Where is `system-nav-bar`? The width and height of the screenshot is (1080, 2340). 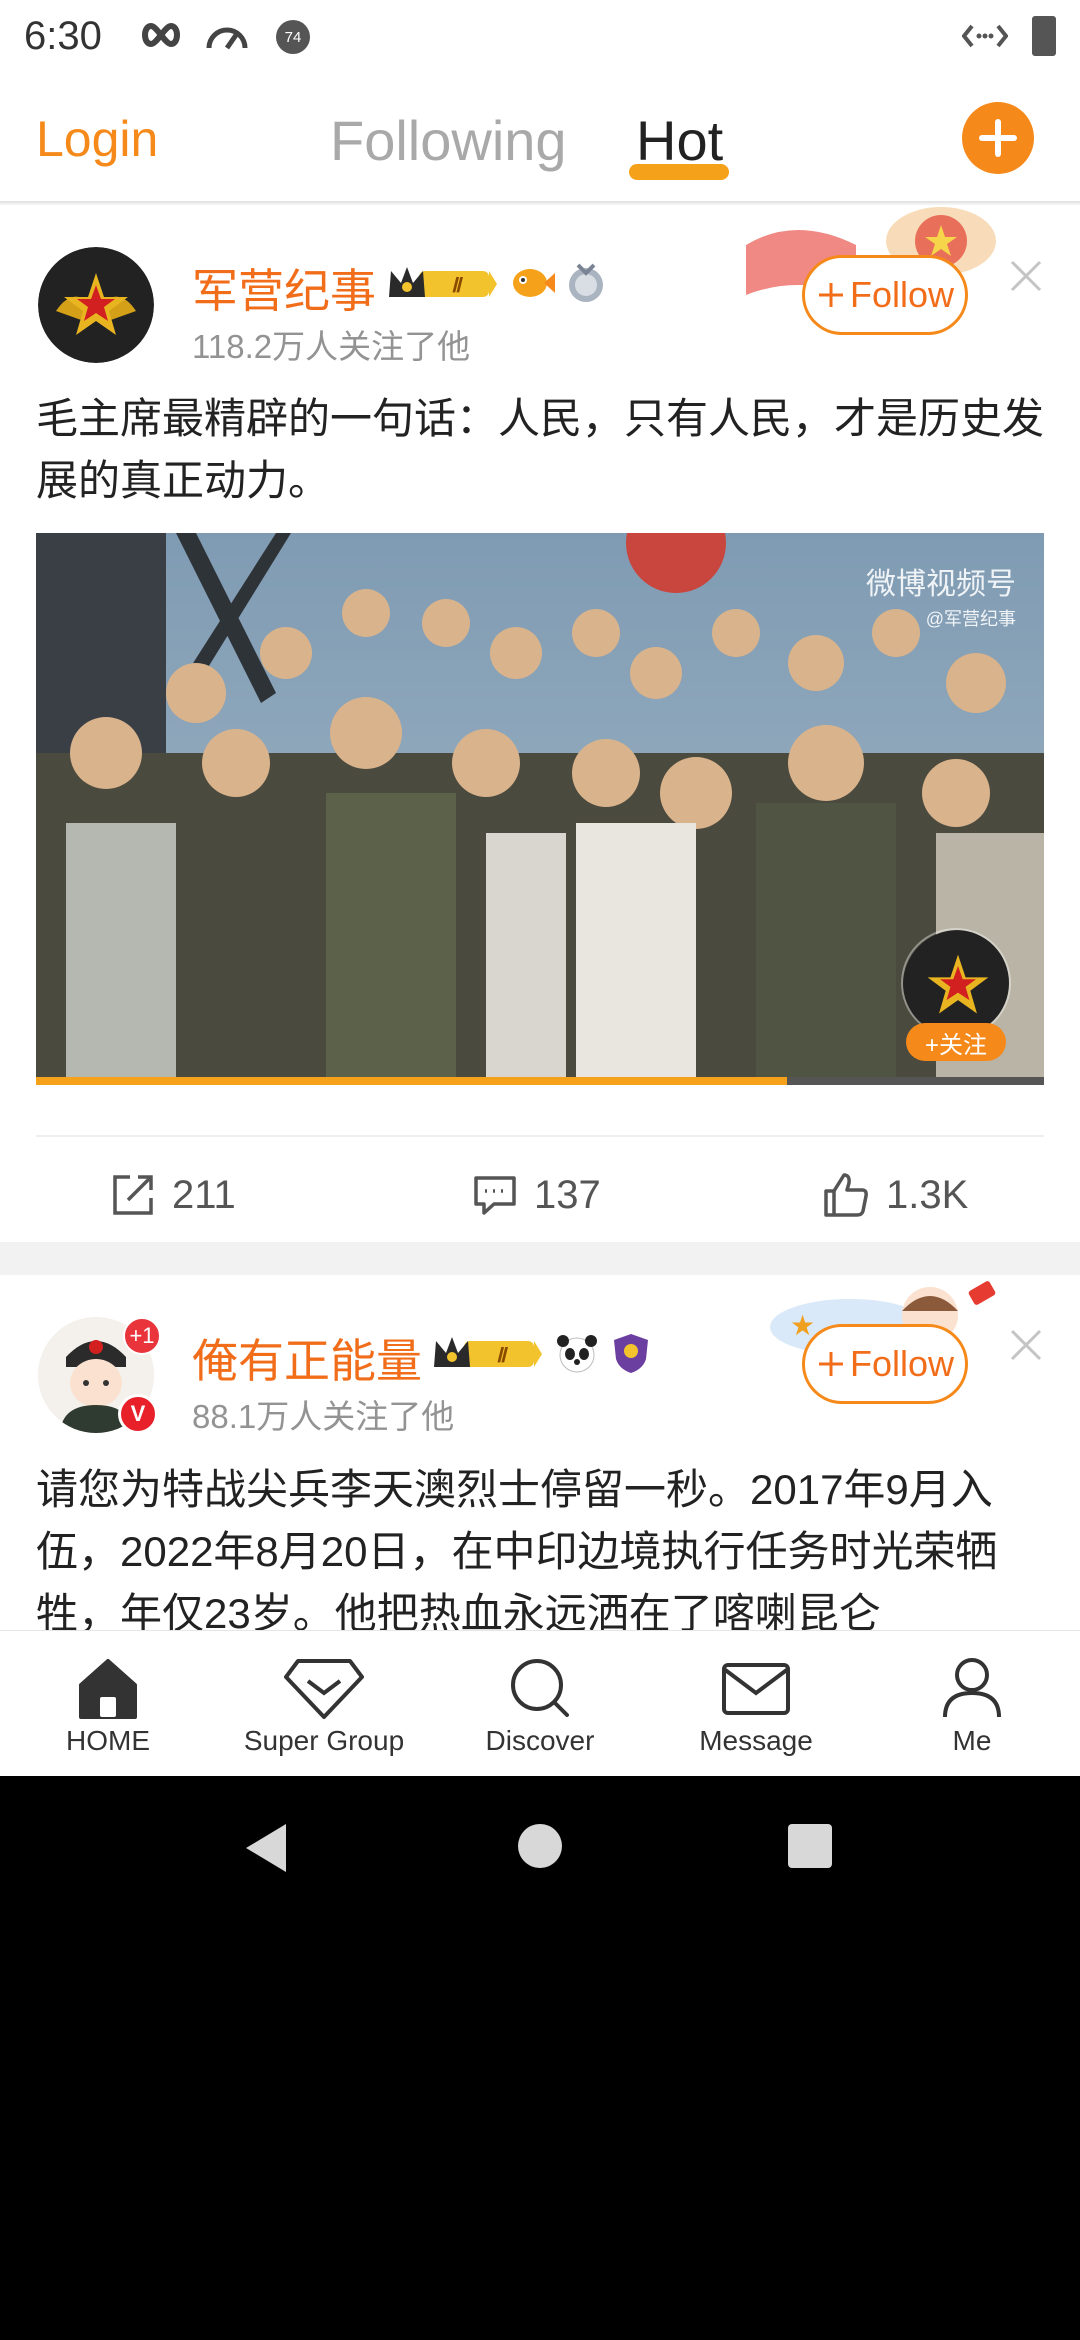
system-nav-bar is located at coordinates (540, 1846).